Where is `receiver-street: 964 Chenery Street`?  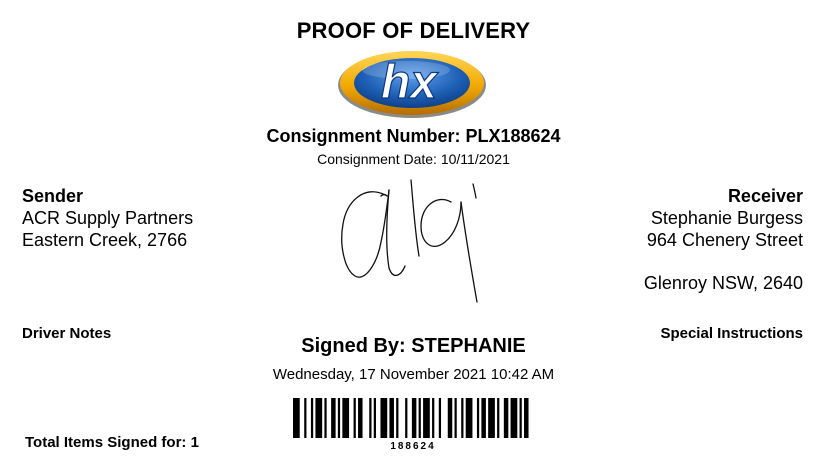 receiver-street: 964 Chenery Street is located at coordinates (724, 240).